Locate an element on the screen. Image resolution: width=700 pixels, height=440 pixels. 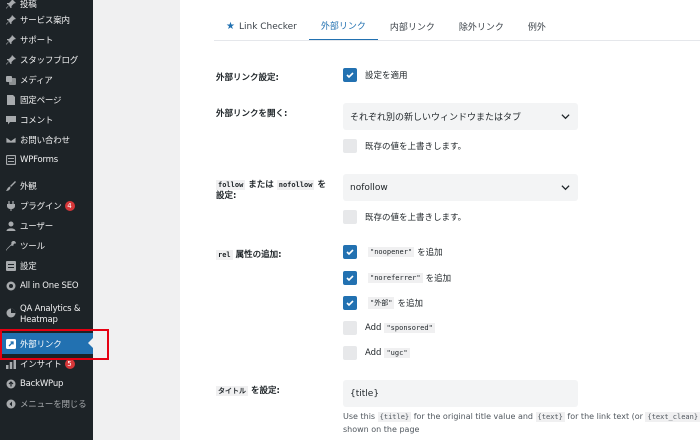
noopener-code: "noopener" is located at coordinates (391, 252).